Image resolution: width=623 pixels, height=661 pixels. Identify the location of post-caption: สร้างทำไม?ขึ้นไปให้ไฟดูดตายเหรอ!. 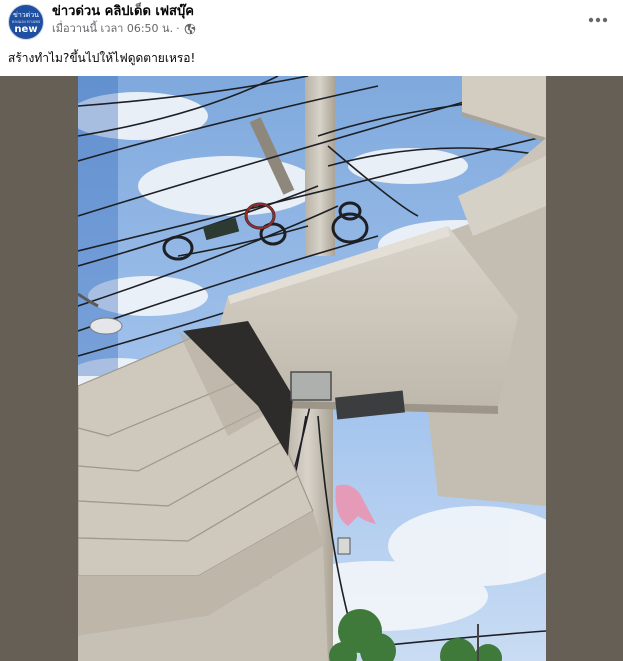
(102, 58).